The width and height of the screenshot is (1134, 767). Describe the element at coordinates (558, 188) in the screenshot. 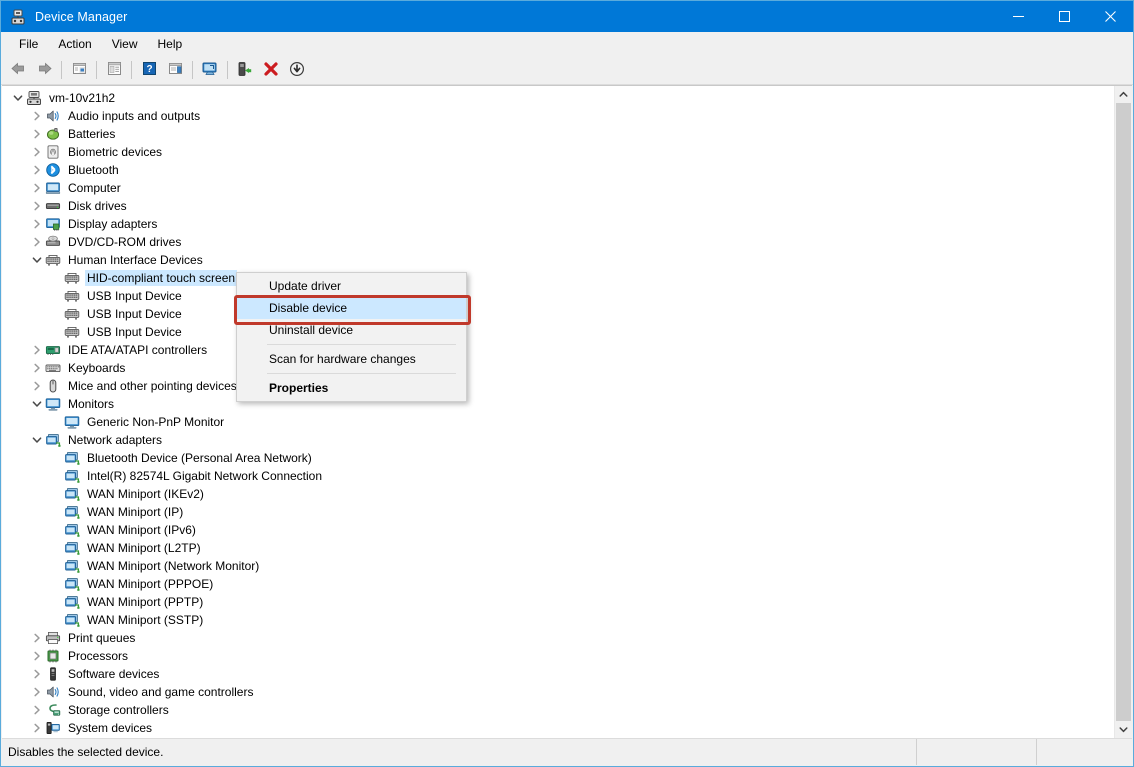

I see `tree-item: Computer` at that location.